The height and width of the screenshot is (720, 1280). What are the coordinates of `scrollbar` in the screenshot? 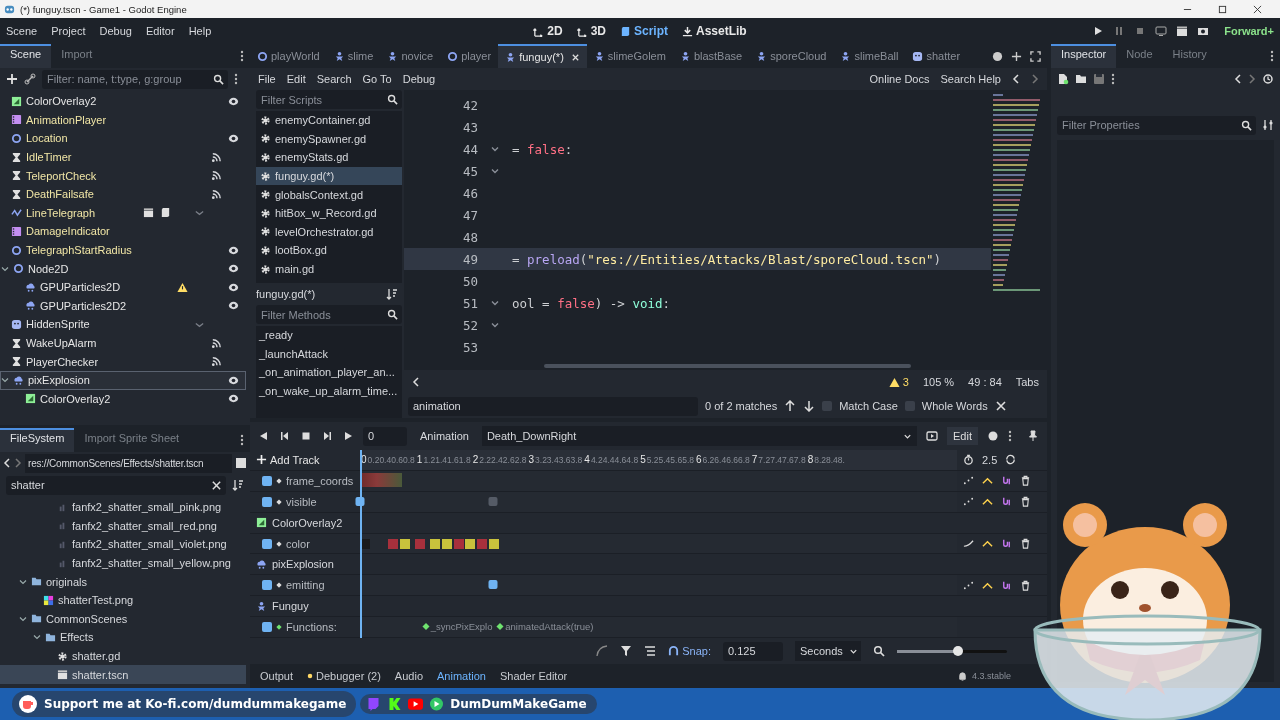 It's located at (727, 366).